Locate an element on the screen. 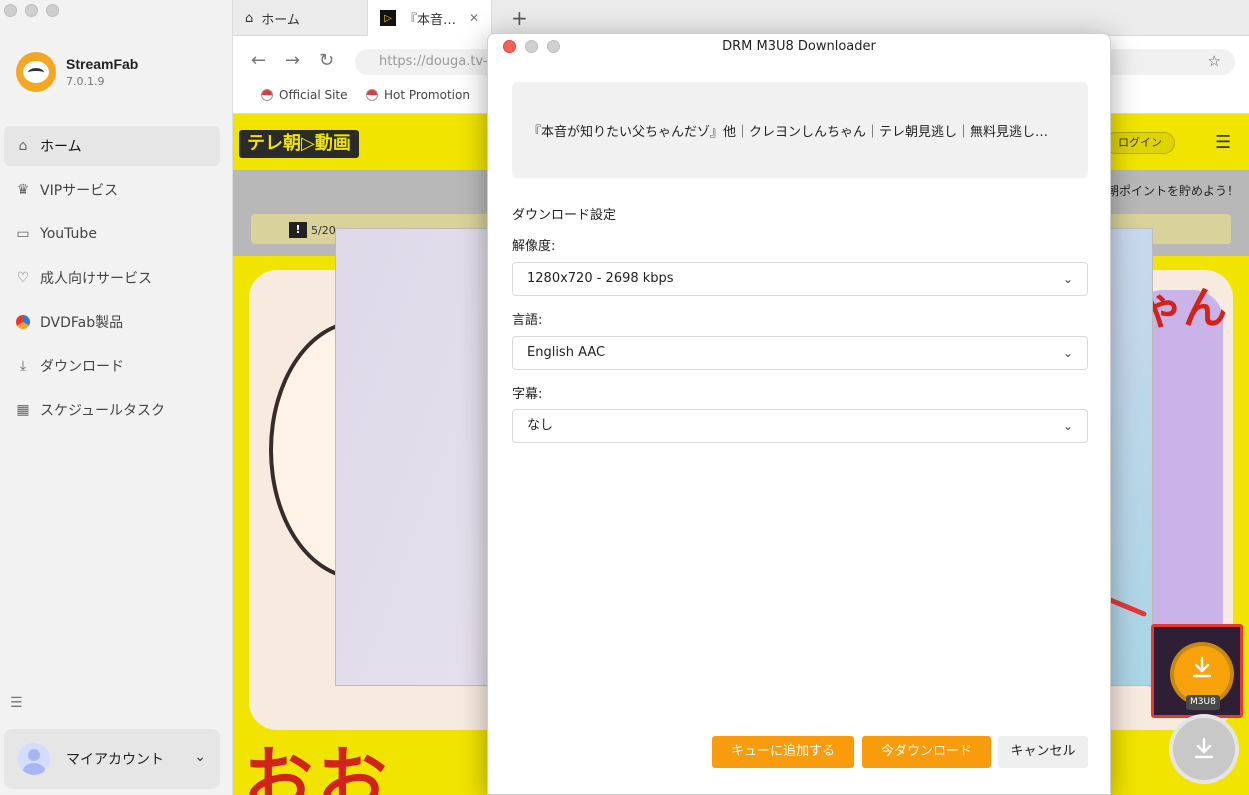  sidebar-item-label: スケジュールタスク is located at coordinates (103, 411).